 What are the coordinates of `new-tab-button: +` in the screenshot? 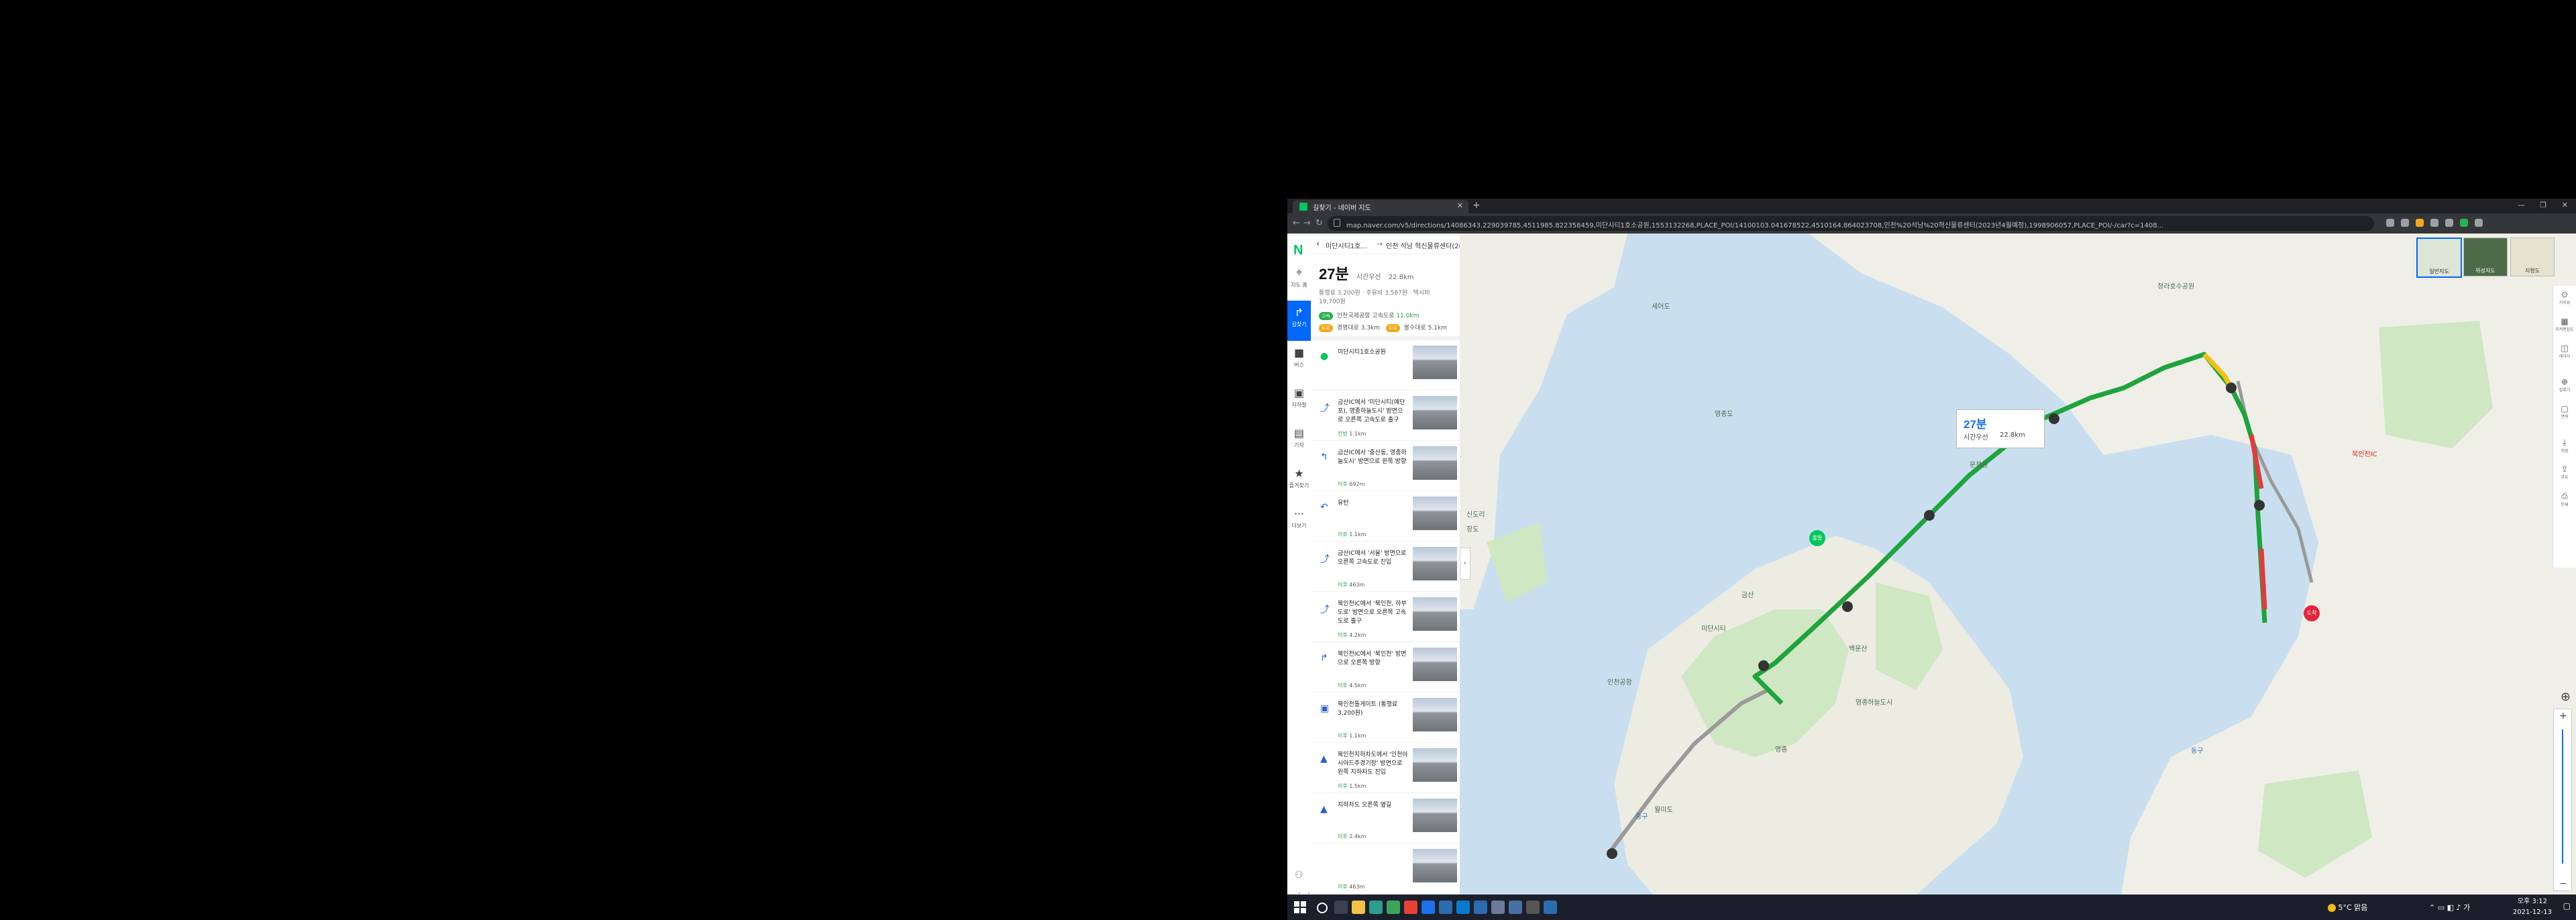 It's located at (1476, 205).